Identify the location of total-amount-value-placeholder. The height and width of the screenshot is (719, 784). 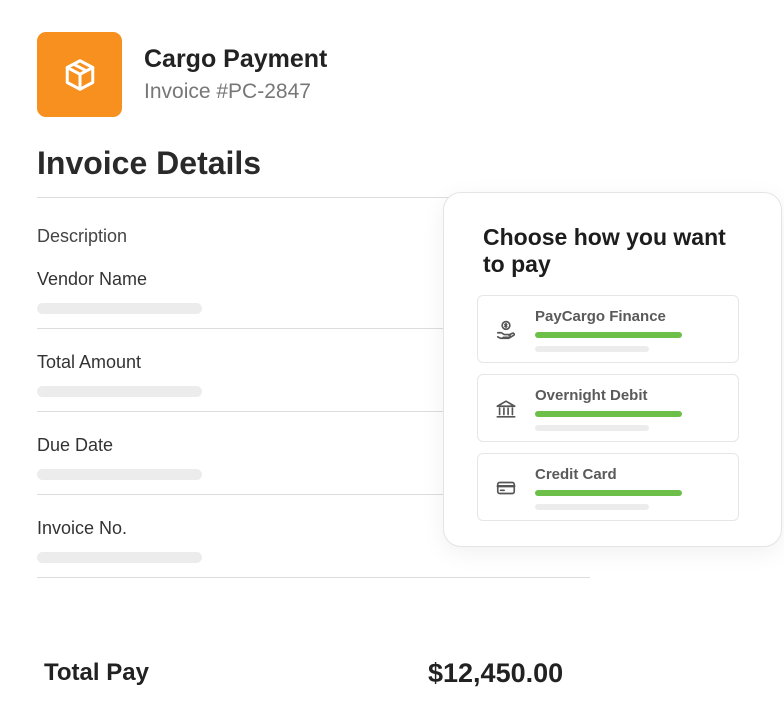
(119, 391).